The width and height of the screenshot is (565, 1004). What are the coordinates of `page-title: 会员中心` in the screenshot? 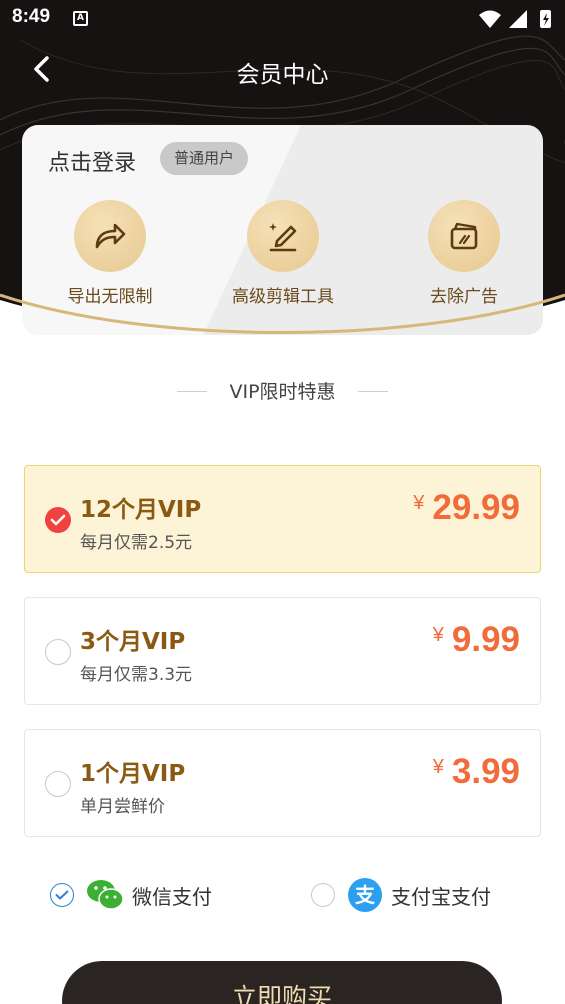 It's located at (282, 75).